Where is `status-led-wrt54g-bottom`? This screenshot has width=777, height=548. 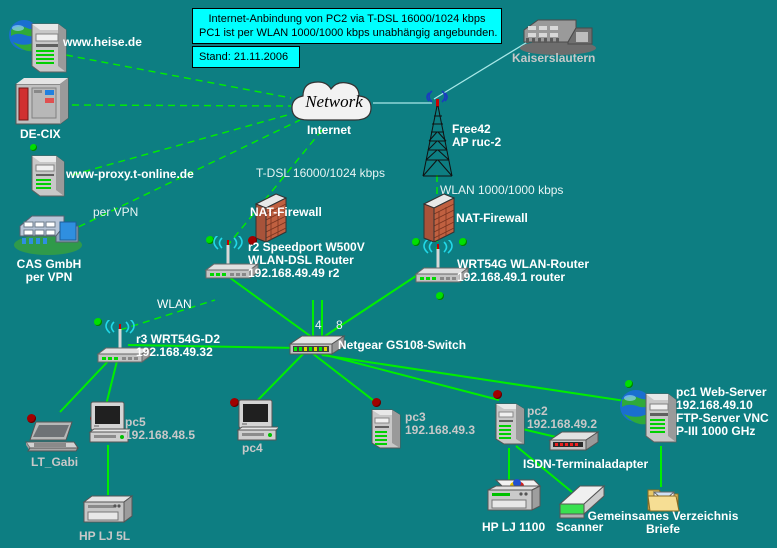 status-led-wrt54g-bottom is located at coordinates (440, 296).